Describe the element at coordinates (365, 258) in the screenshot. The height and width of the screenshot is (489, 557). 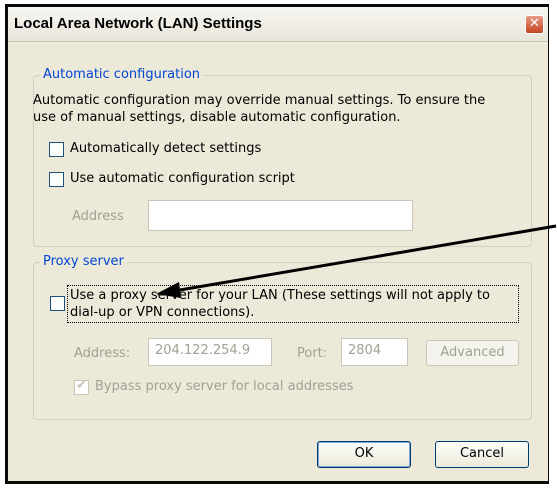
I see `arrow-annotation-line` at that location.